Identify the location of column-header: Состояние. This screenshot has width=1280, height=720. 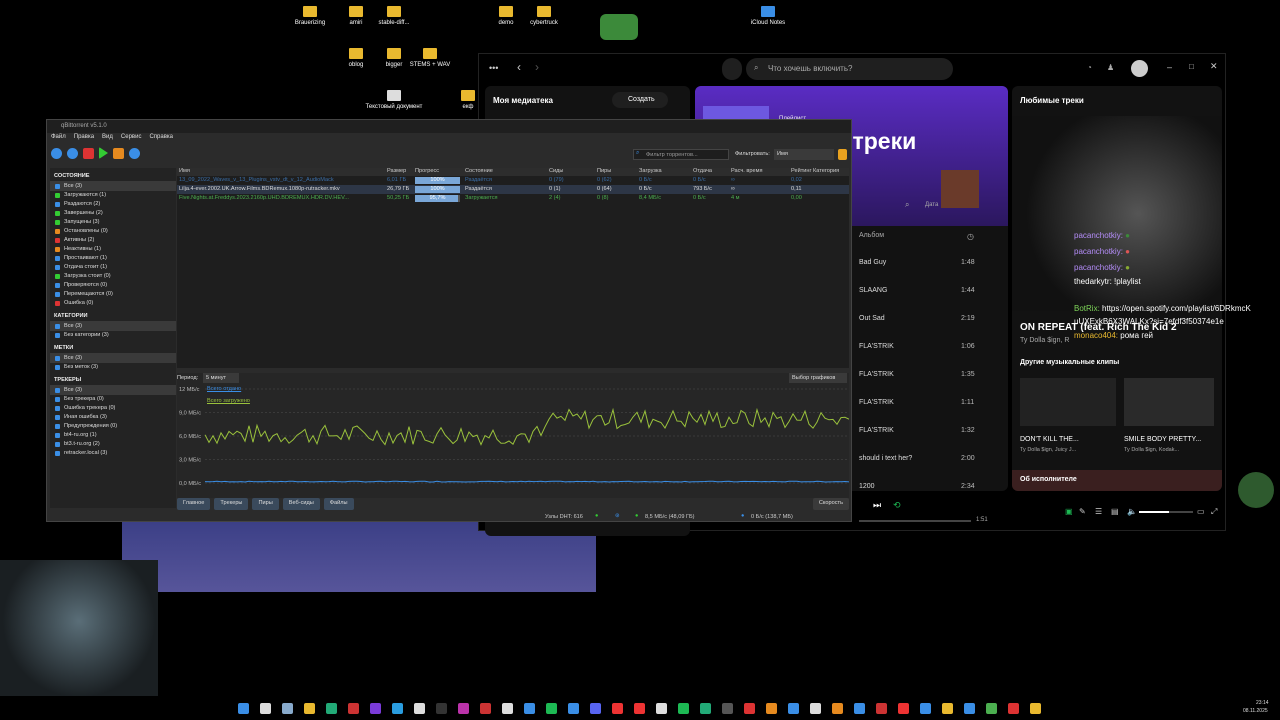
(479, 171).